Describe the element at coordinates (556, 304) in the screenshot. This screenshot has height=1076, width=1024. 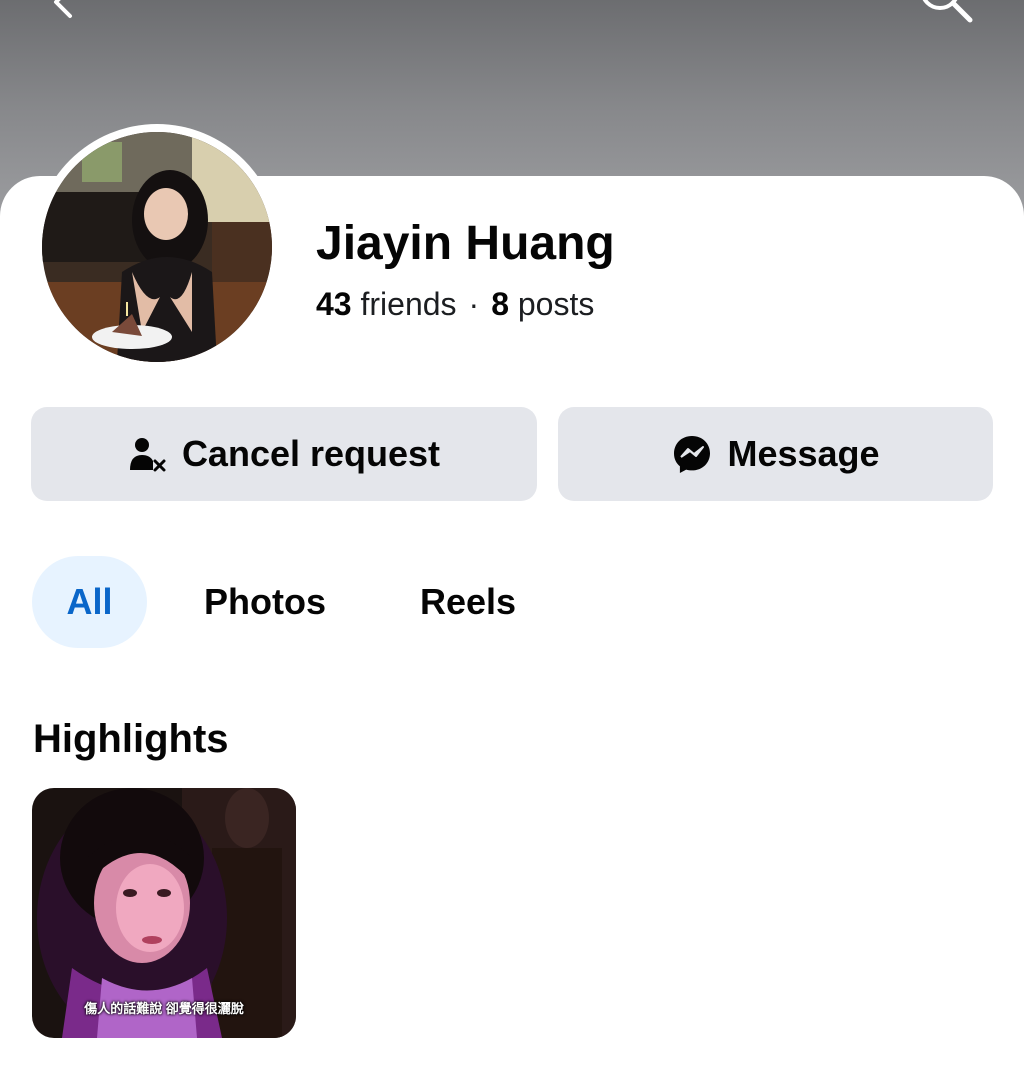
I see `posts-label: posts` at that location.